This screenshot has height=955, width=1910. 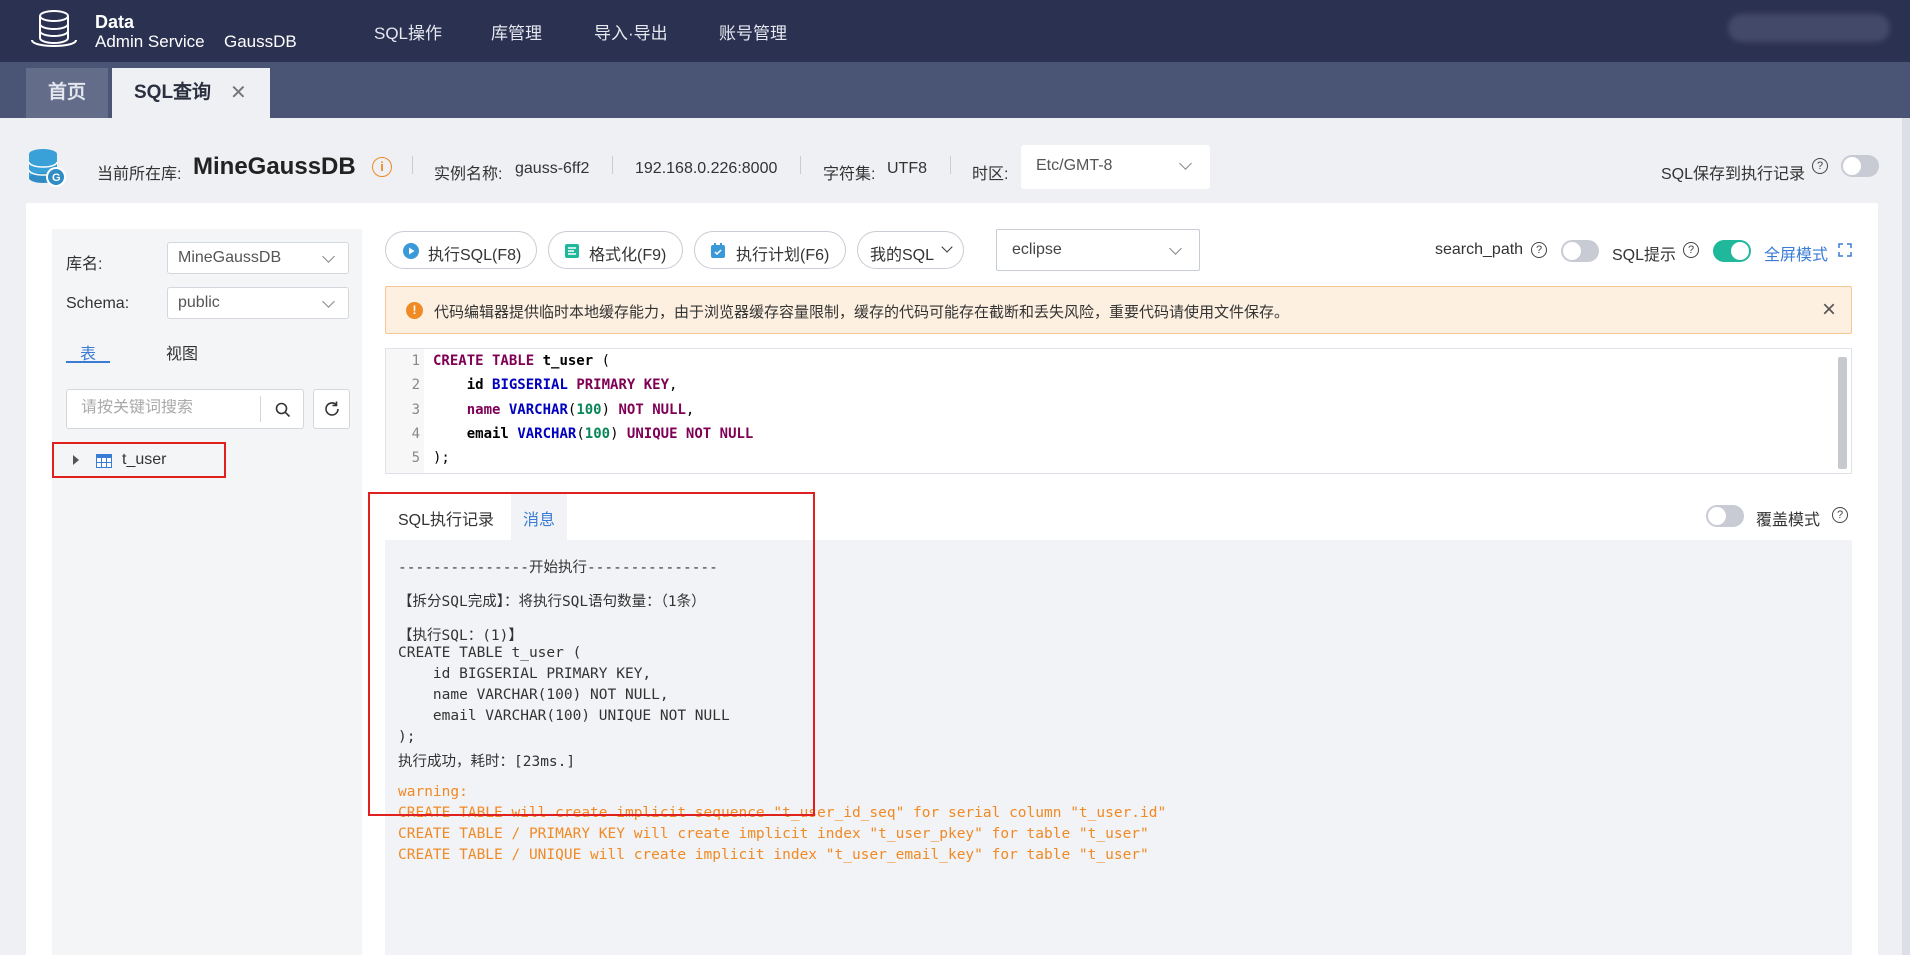 I want to click on line-number-gutter: 1 2 3 4 5, so click(x=405, y=411).